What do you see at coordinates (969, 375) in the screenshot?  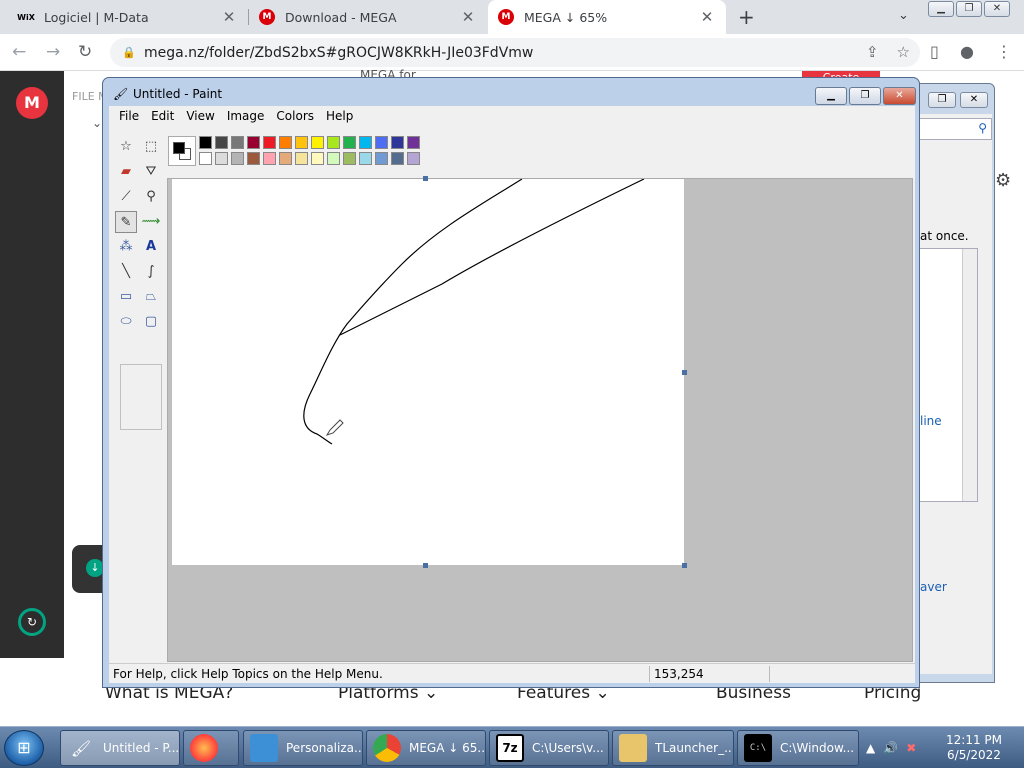 I see `scrollbar` at bounding box center [969, 375].